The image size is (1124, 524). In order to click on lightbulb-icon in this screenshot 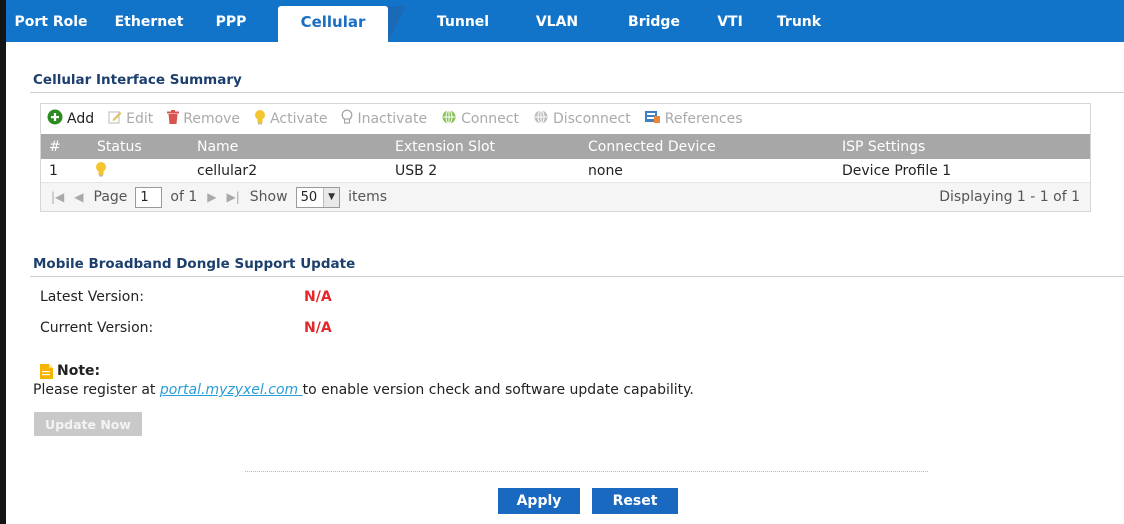, I will do `click(260, 119)`.